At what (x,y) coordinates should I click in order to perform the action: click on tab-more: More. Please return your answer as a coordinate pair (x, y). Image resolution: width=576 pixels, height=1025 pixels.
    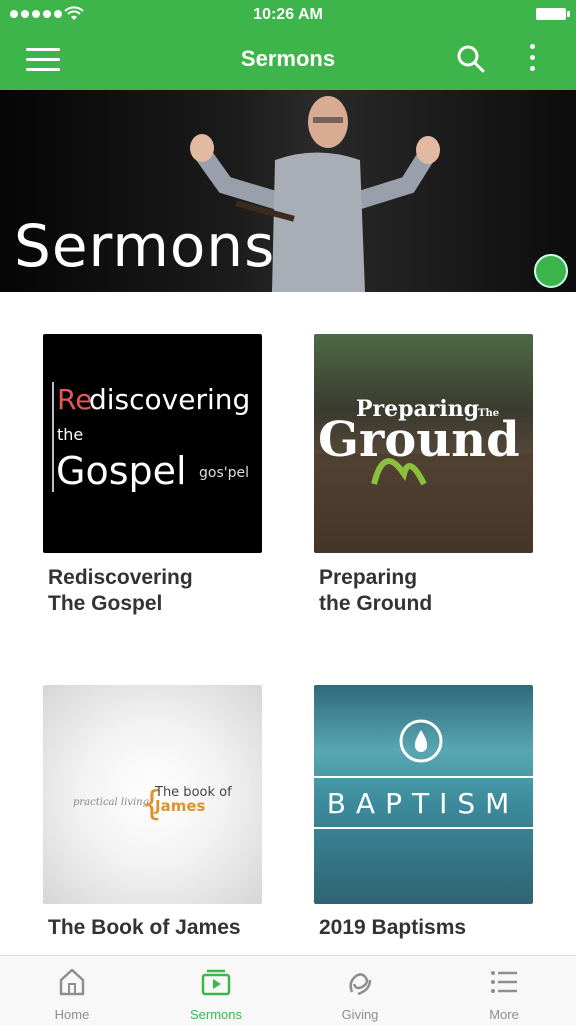
    Looking at the image, I should click on (504, 990).